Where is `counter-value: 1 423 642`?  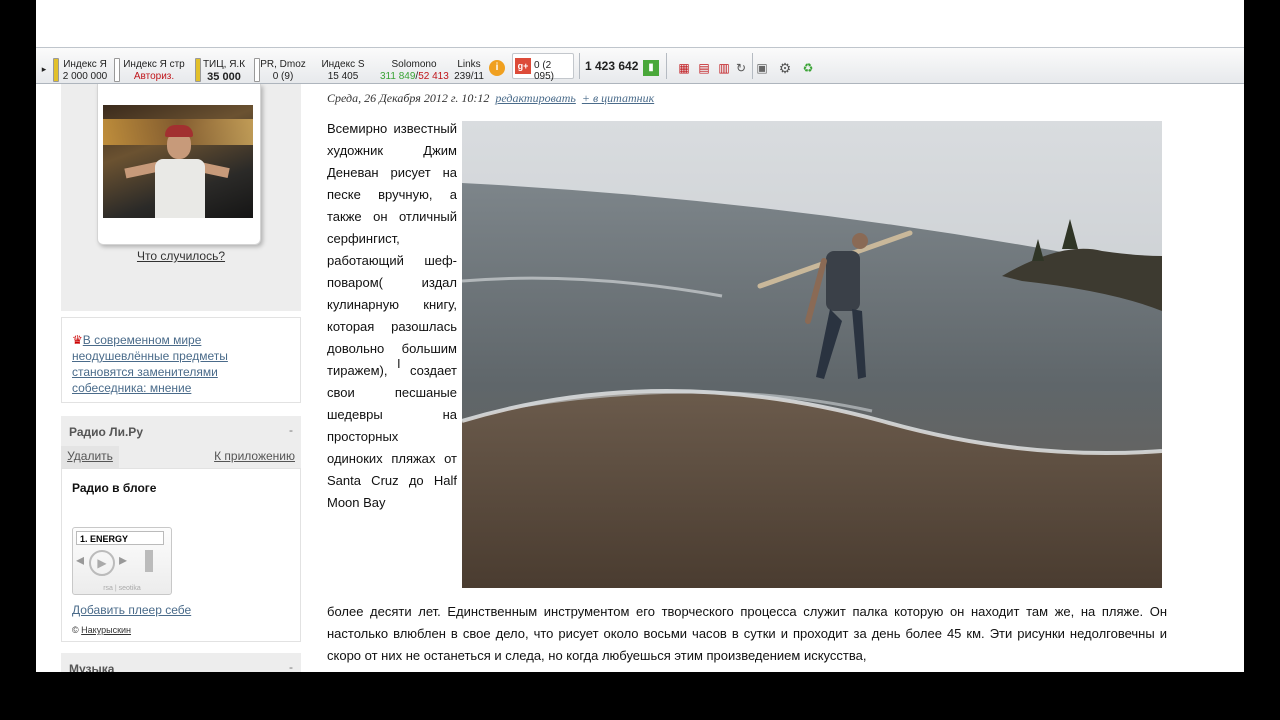
counter-value: 1 423 642 is located at coordinates (612, 66).